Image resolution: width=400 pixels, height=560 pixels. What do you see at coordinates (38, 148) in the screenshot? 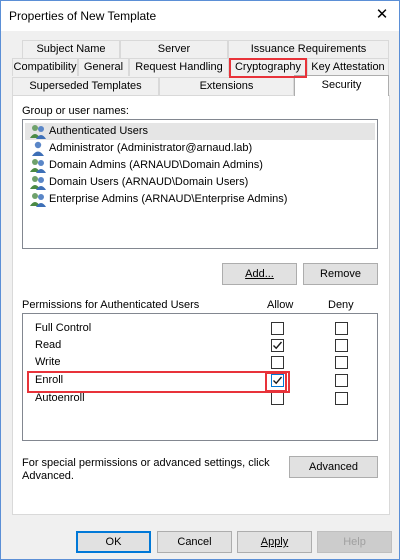
I see `user-icon` at bounding box center [38, 148].